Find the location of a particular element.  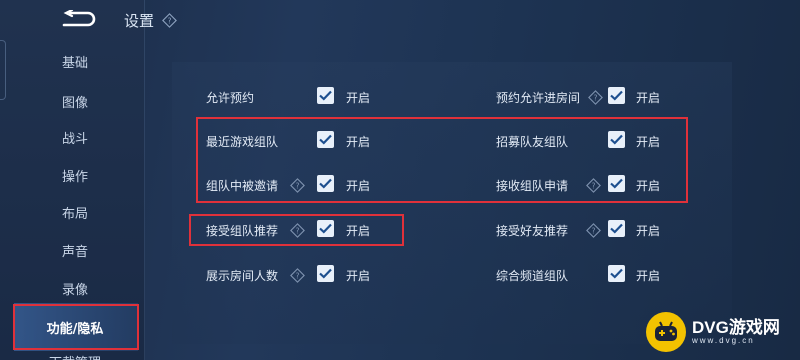

page-title: 设置 ? is located at coordinates (150, 20).